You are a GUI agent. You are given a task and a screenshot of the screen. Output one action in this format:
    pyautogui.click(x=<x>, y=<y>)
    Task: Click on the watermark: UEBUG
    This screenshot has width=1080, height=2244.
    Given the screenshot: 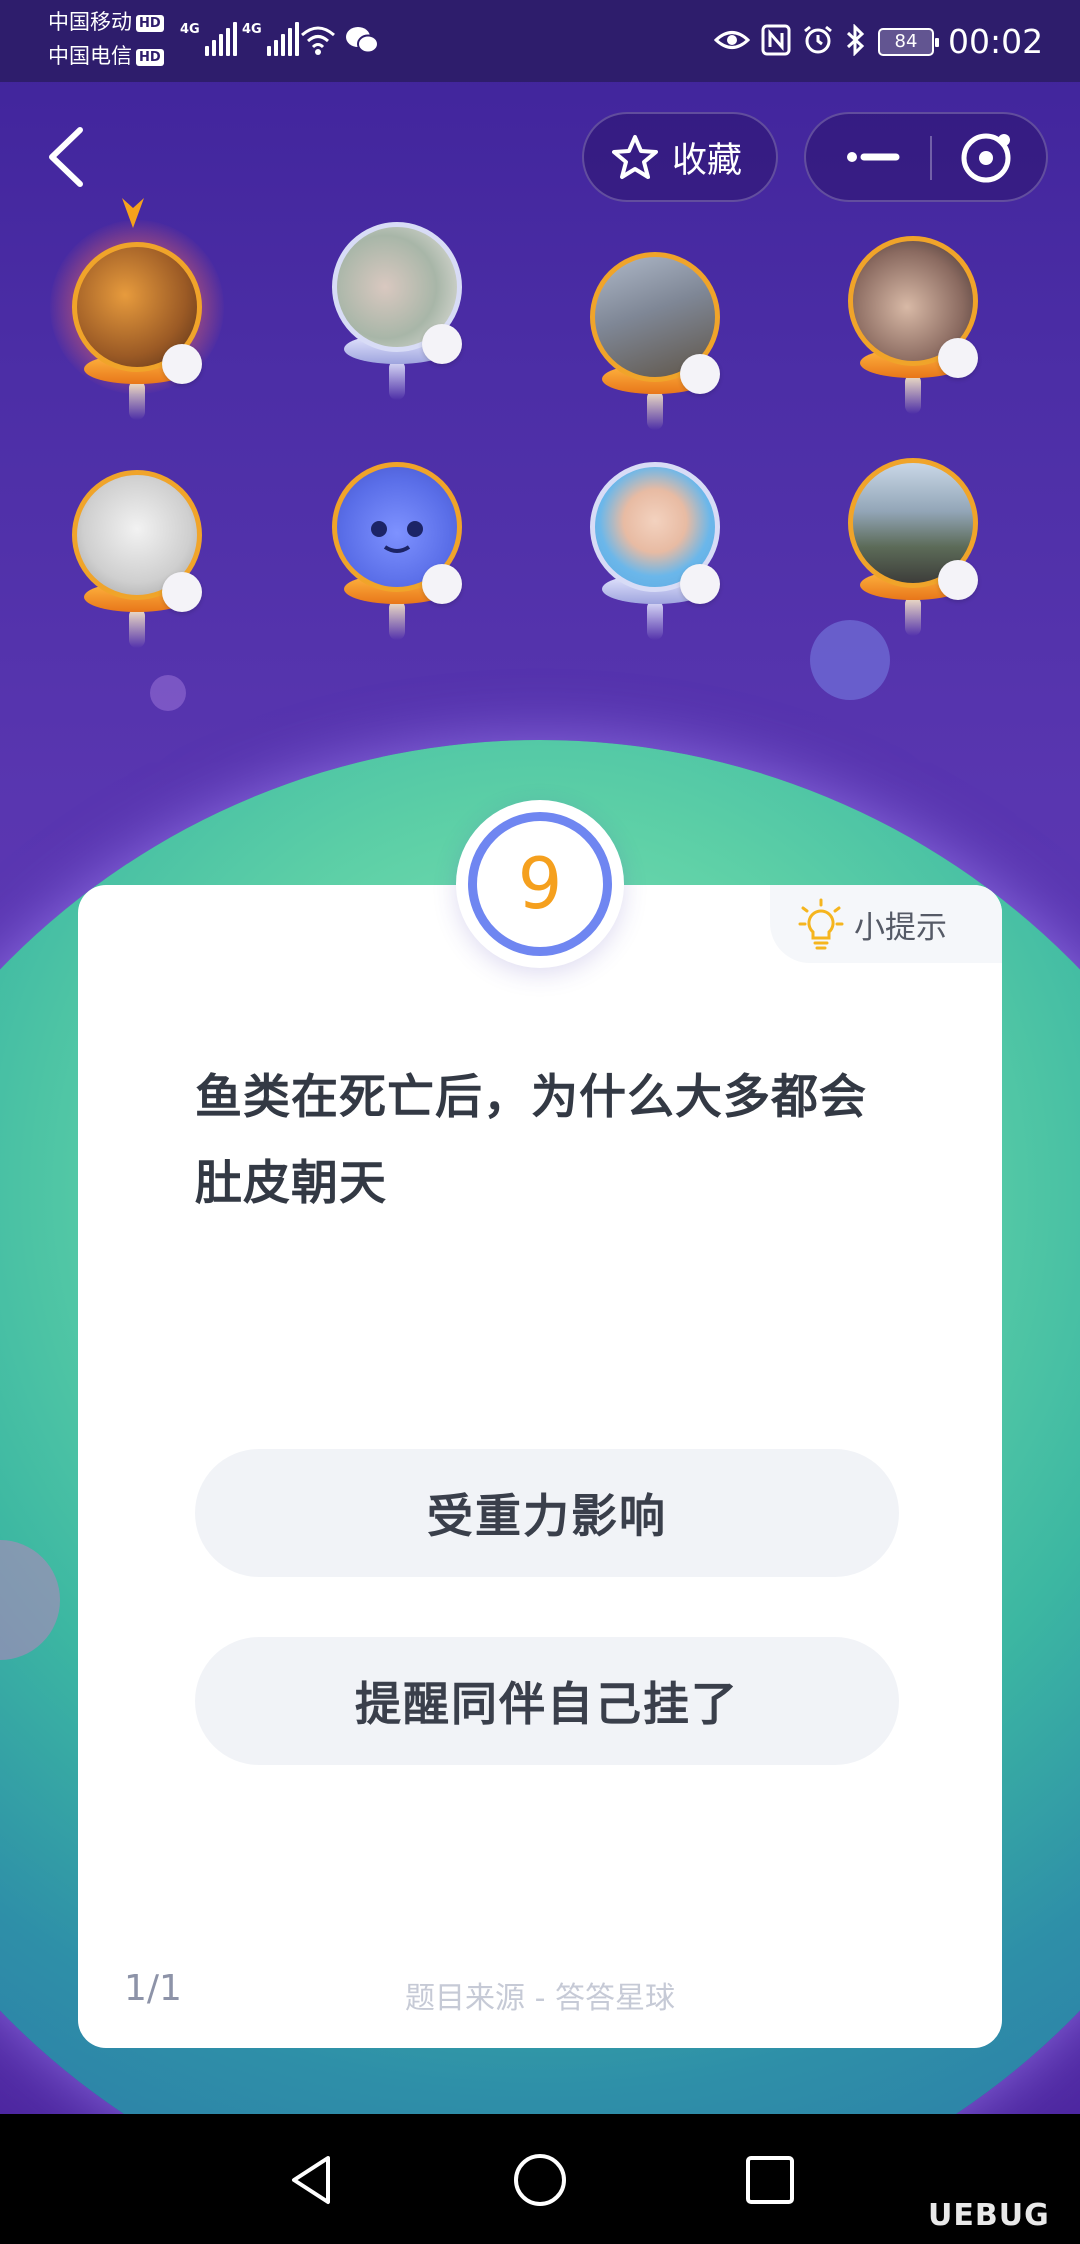 What is the action you would take?
    pyautogui.click(x=989, y=2215)
    